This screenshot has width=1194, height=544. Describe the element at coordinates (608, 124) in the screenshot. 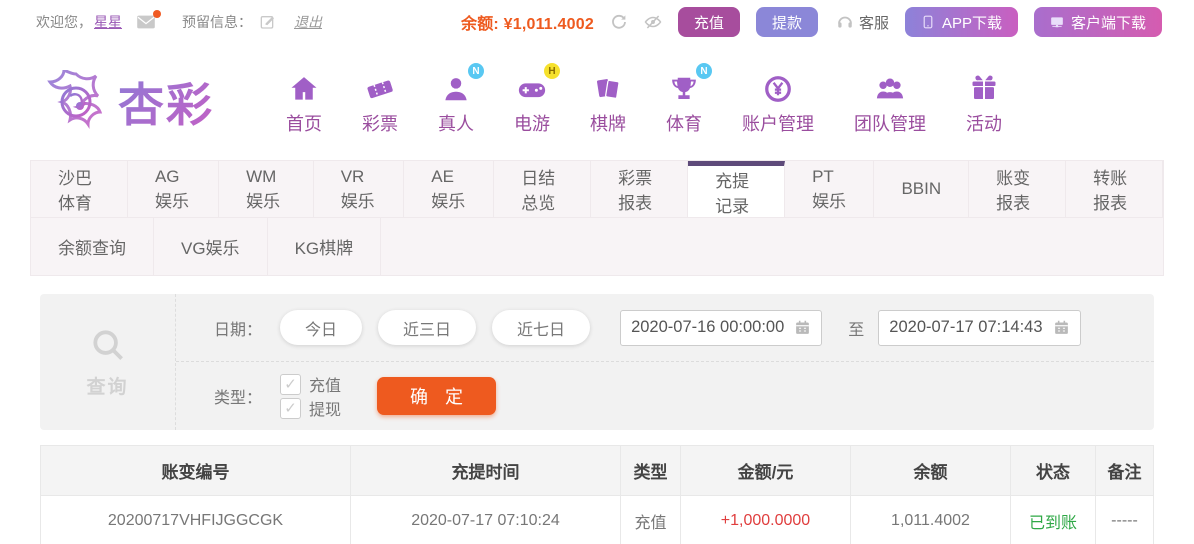

I see `nav-item-label: 棋牌` at that location.